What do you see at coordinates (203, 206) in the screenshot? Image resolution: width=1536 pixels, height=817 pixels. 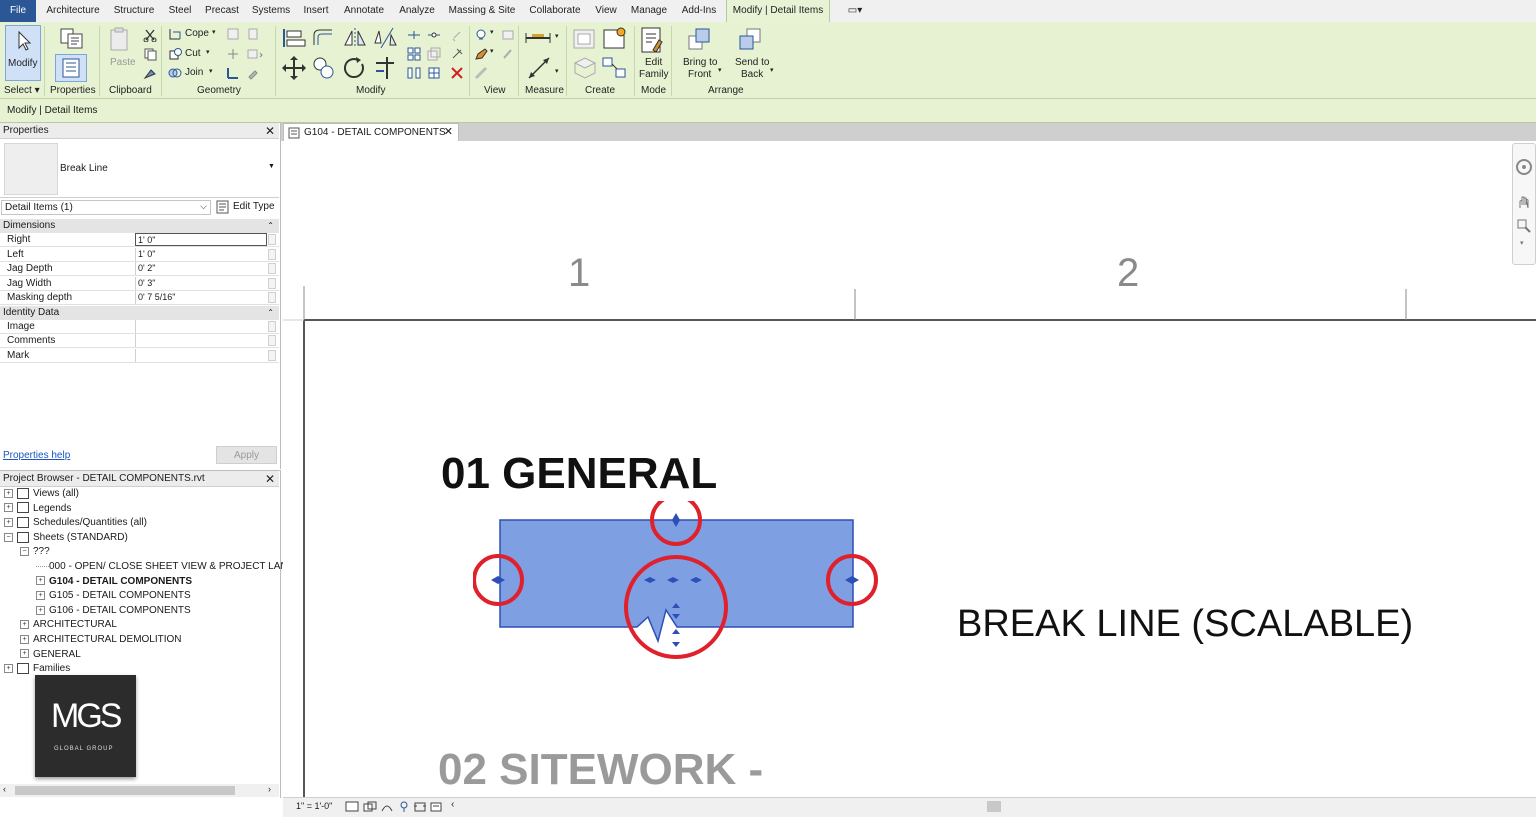 I see `chevron-down-icon: ⌵` at bounding box center [203, 206].